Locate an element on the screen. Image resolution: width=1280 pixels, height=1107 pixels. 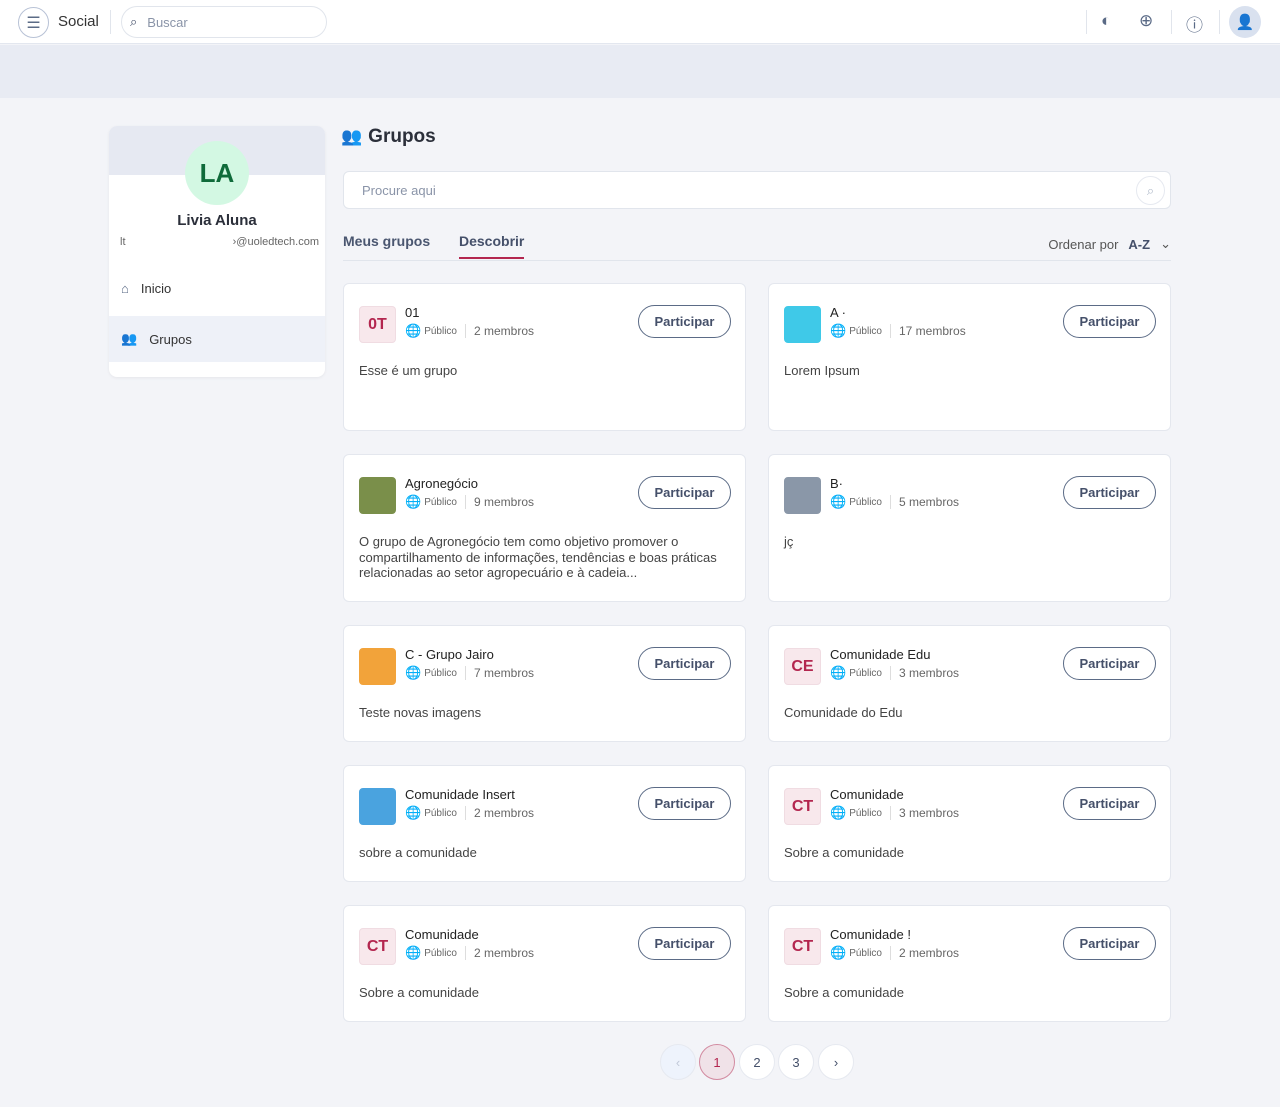
group-search-input: Procure aqui ⌕ is located at coordinates (757, 190).